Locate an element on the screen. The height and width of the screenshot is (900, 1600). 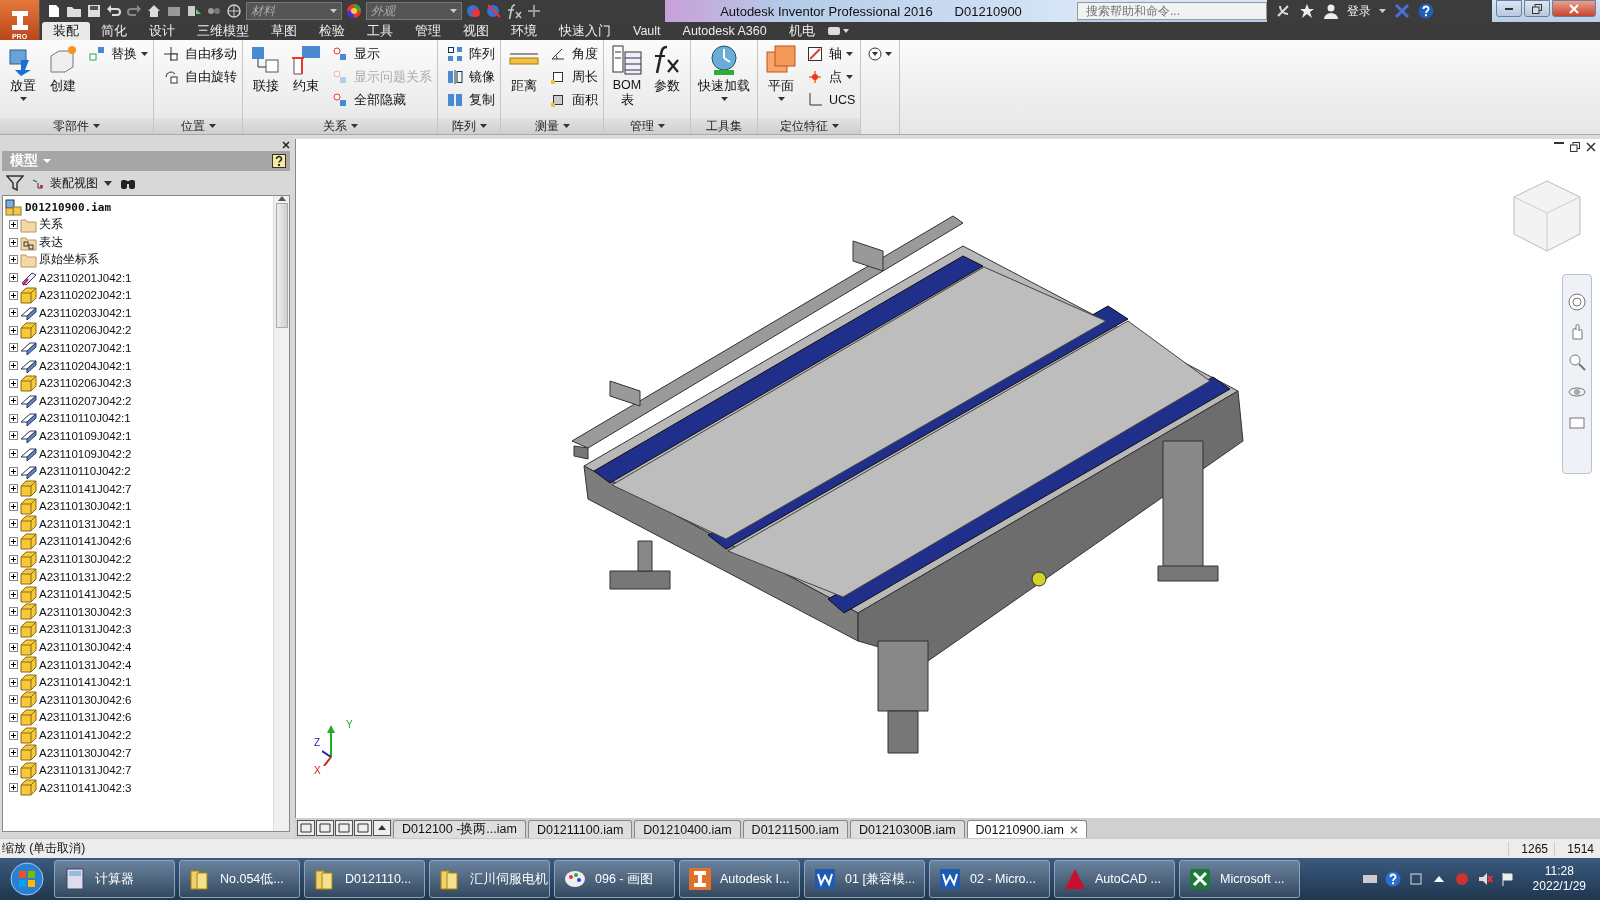
ribbon-tab: 机电 is located at coordinates (801, 31).